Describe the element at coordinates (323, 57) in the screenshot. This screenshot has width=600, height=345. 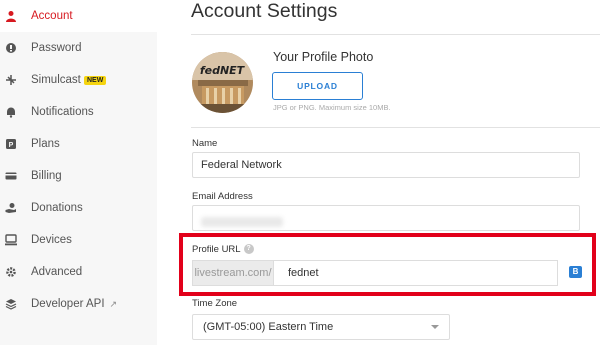
I see `photo-title: Your Profile Photo` at that location.